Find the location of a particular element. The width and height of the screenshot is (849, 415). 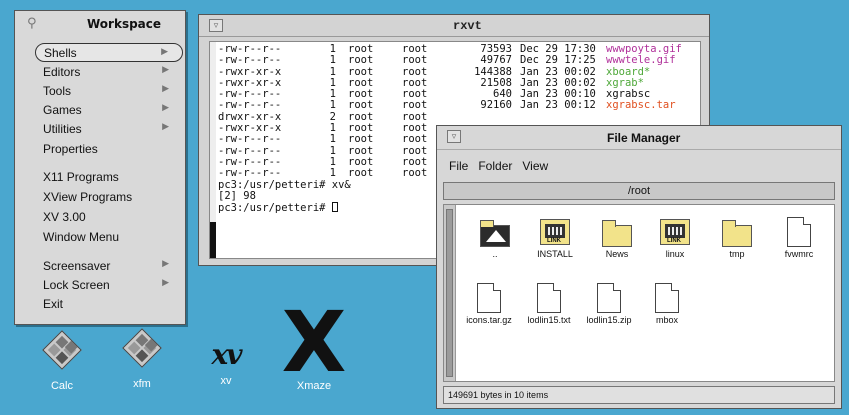

menu-item-window-menu: Window Menu is located at coordinates (109, 236).